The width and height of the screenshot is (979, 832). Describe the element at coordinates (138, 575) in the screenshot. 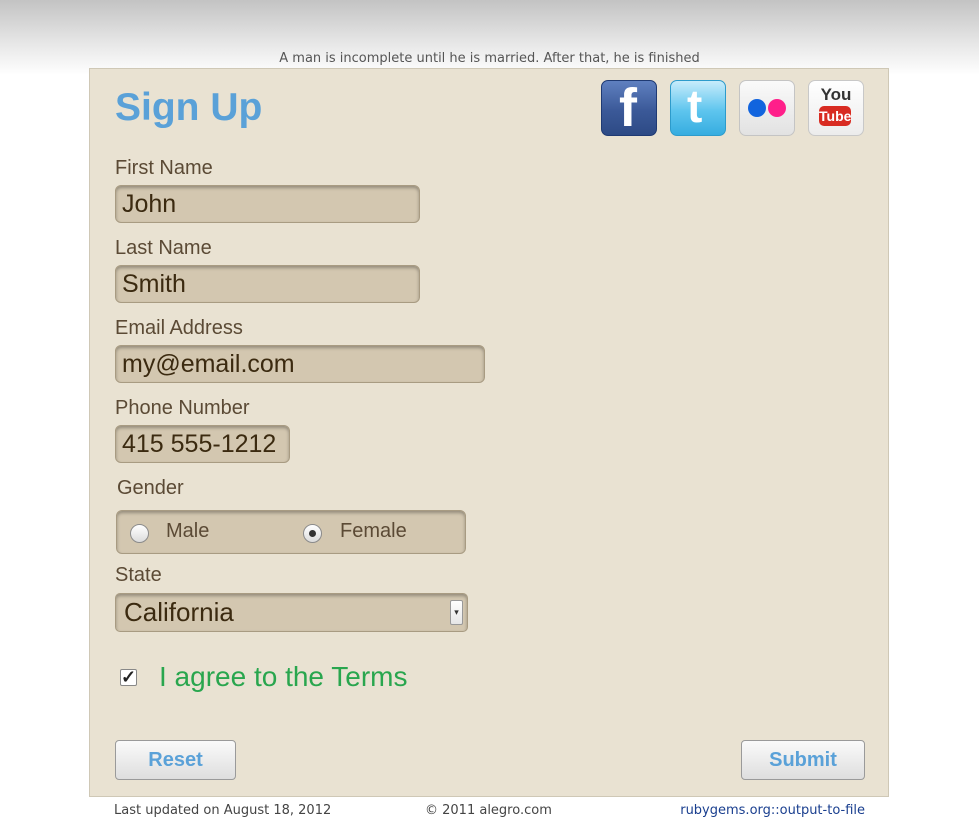

I see `state-label: State` at that location.